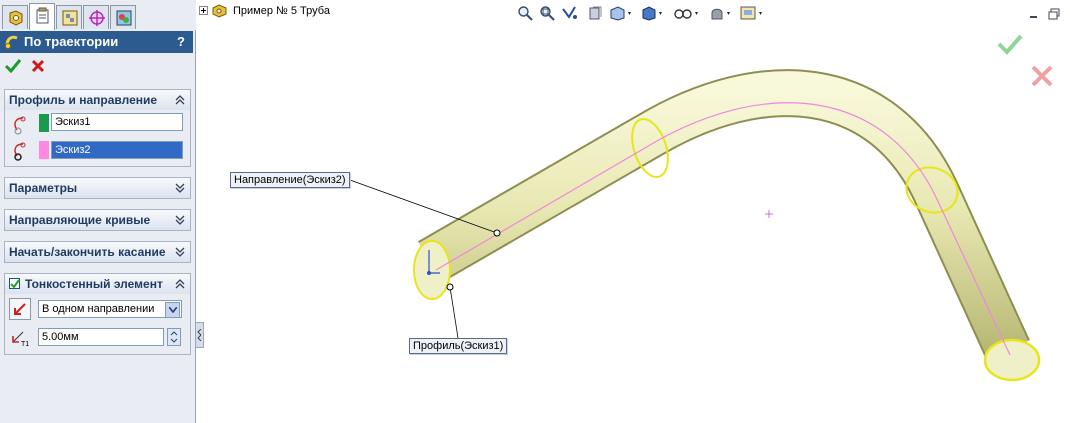 This screenshot has height=423, width=1070. I want to click on group-header: Тонкостенный элемент, so click(97, 284).